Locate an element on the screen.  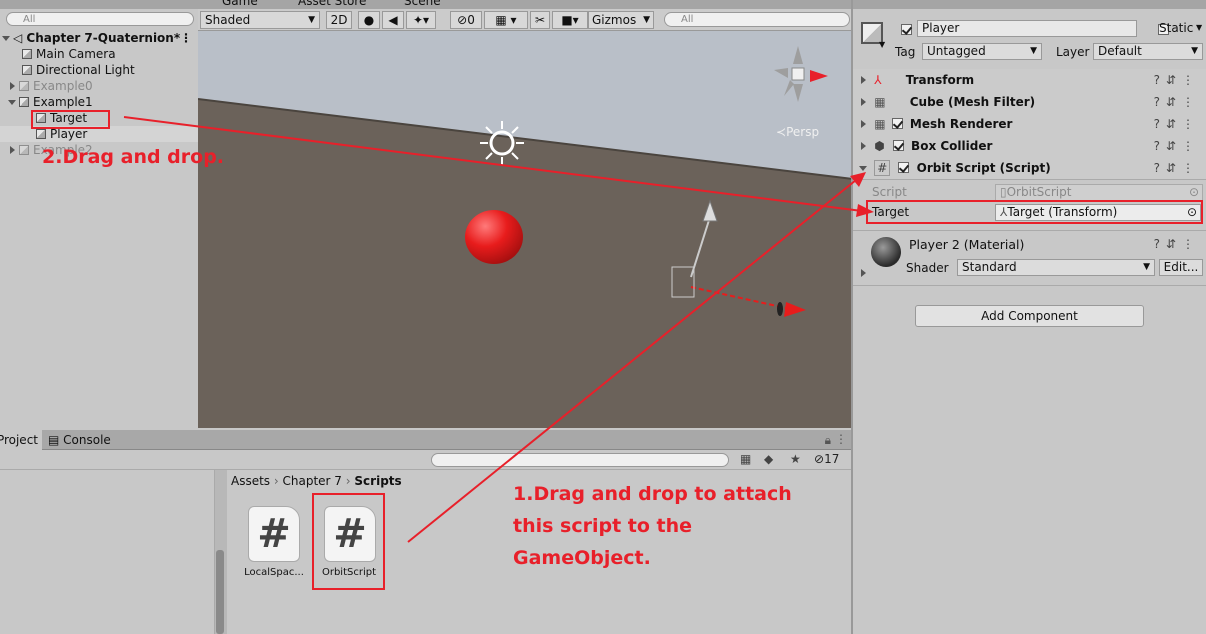
breadcrumb-assets: Assets is located at coordinates (250, 481).